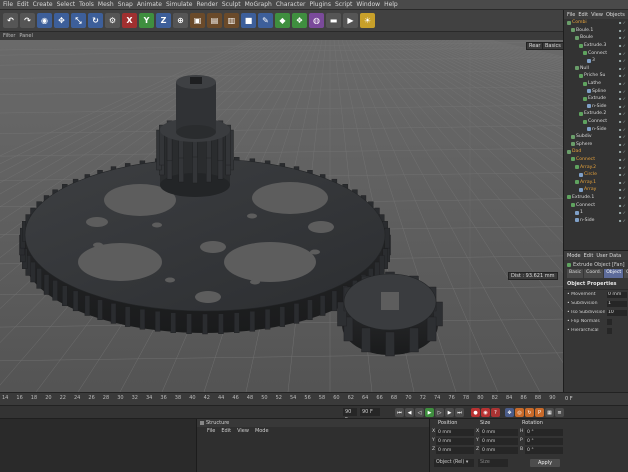 This screenshot has width=628, height=472. What do you see at coordinates (614, 273) in the screenshot?
I see `tab-object: Object` at bounding box center [614, 273].